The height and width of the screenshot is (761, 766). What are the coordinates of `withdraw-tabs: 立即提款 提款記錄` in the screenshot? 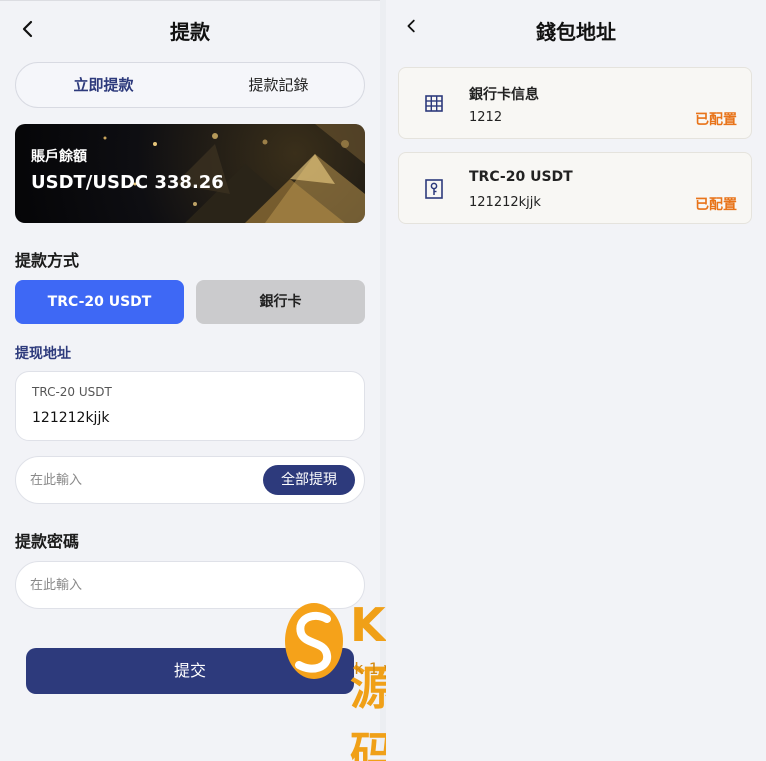 It's located at (190, 85).